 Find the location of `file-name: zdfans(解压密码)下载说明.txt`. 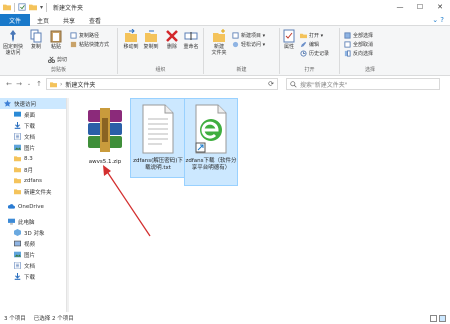

file-name: zdfans(解压密码)下载说明.txt is located at coordinates (158, 164).